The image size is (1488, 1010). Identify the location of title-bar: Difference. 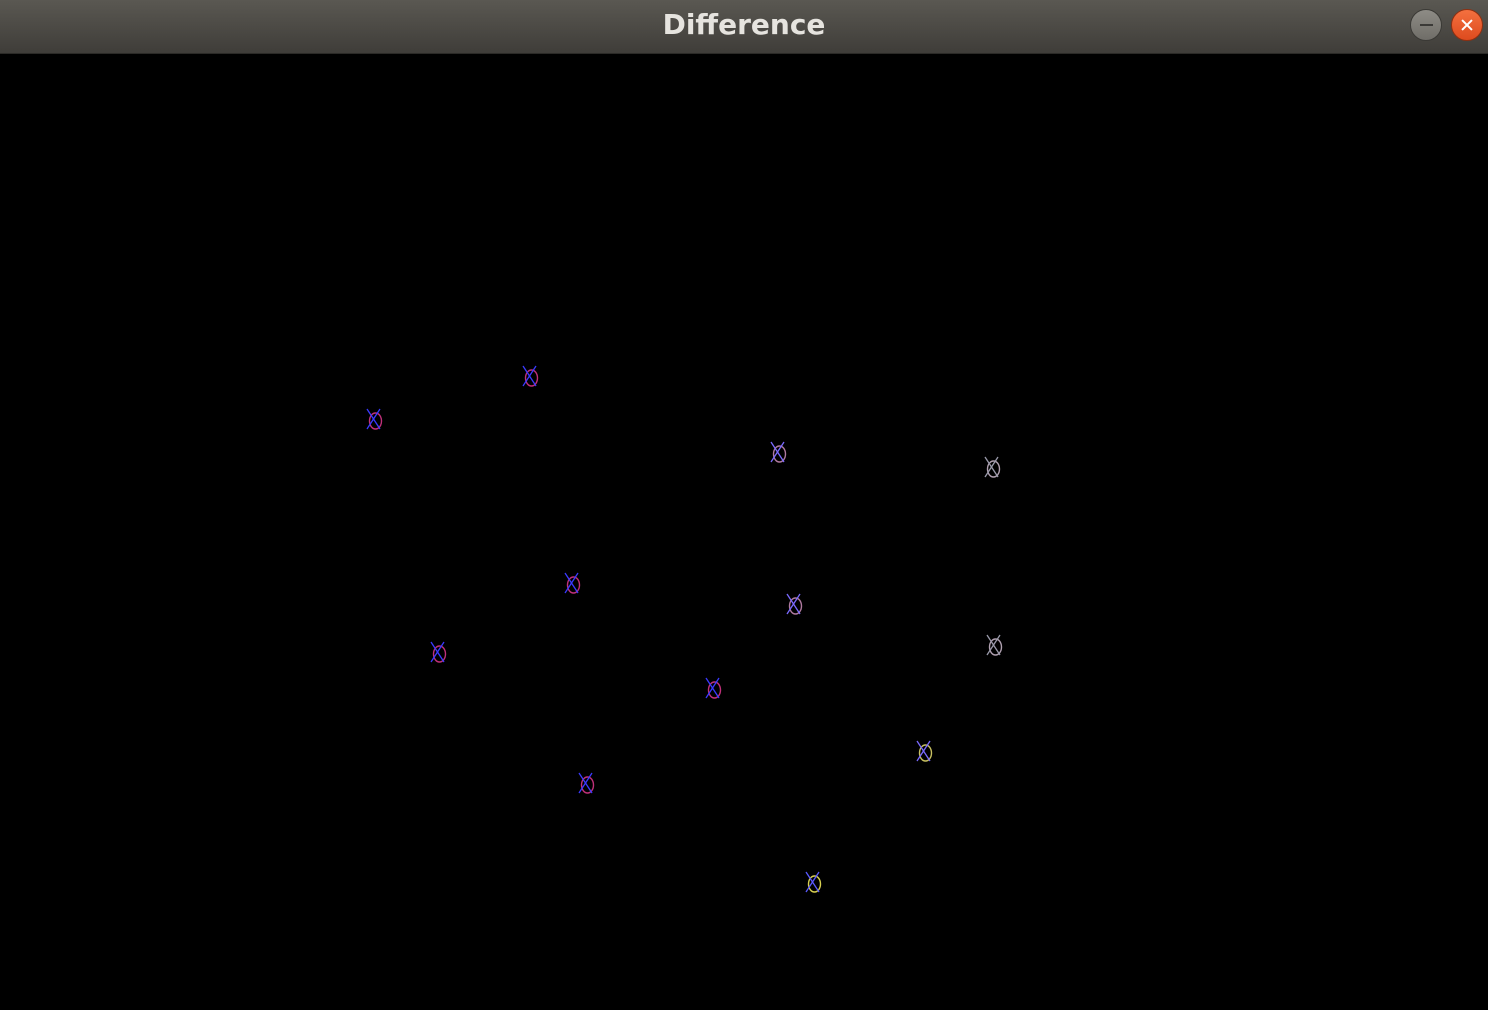
(744, 27).